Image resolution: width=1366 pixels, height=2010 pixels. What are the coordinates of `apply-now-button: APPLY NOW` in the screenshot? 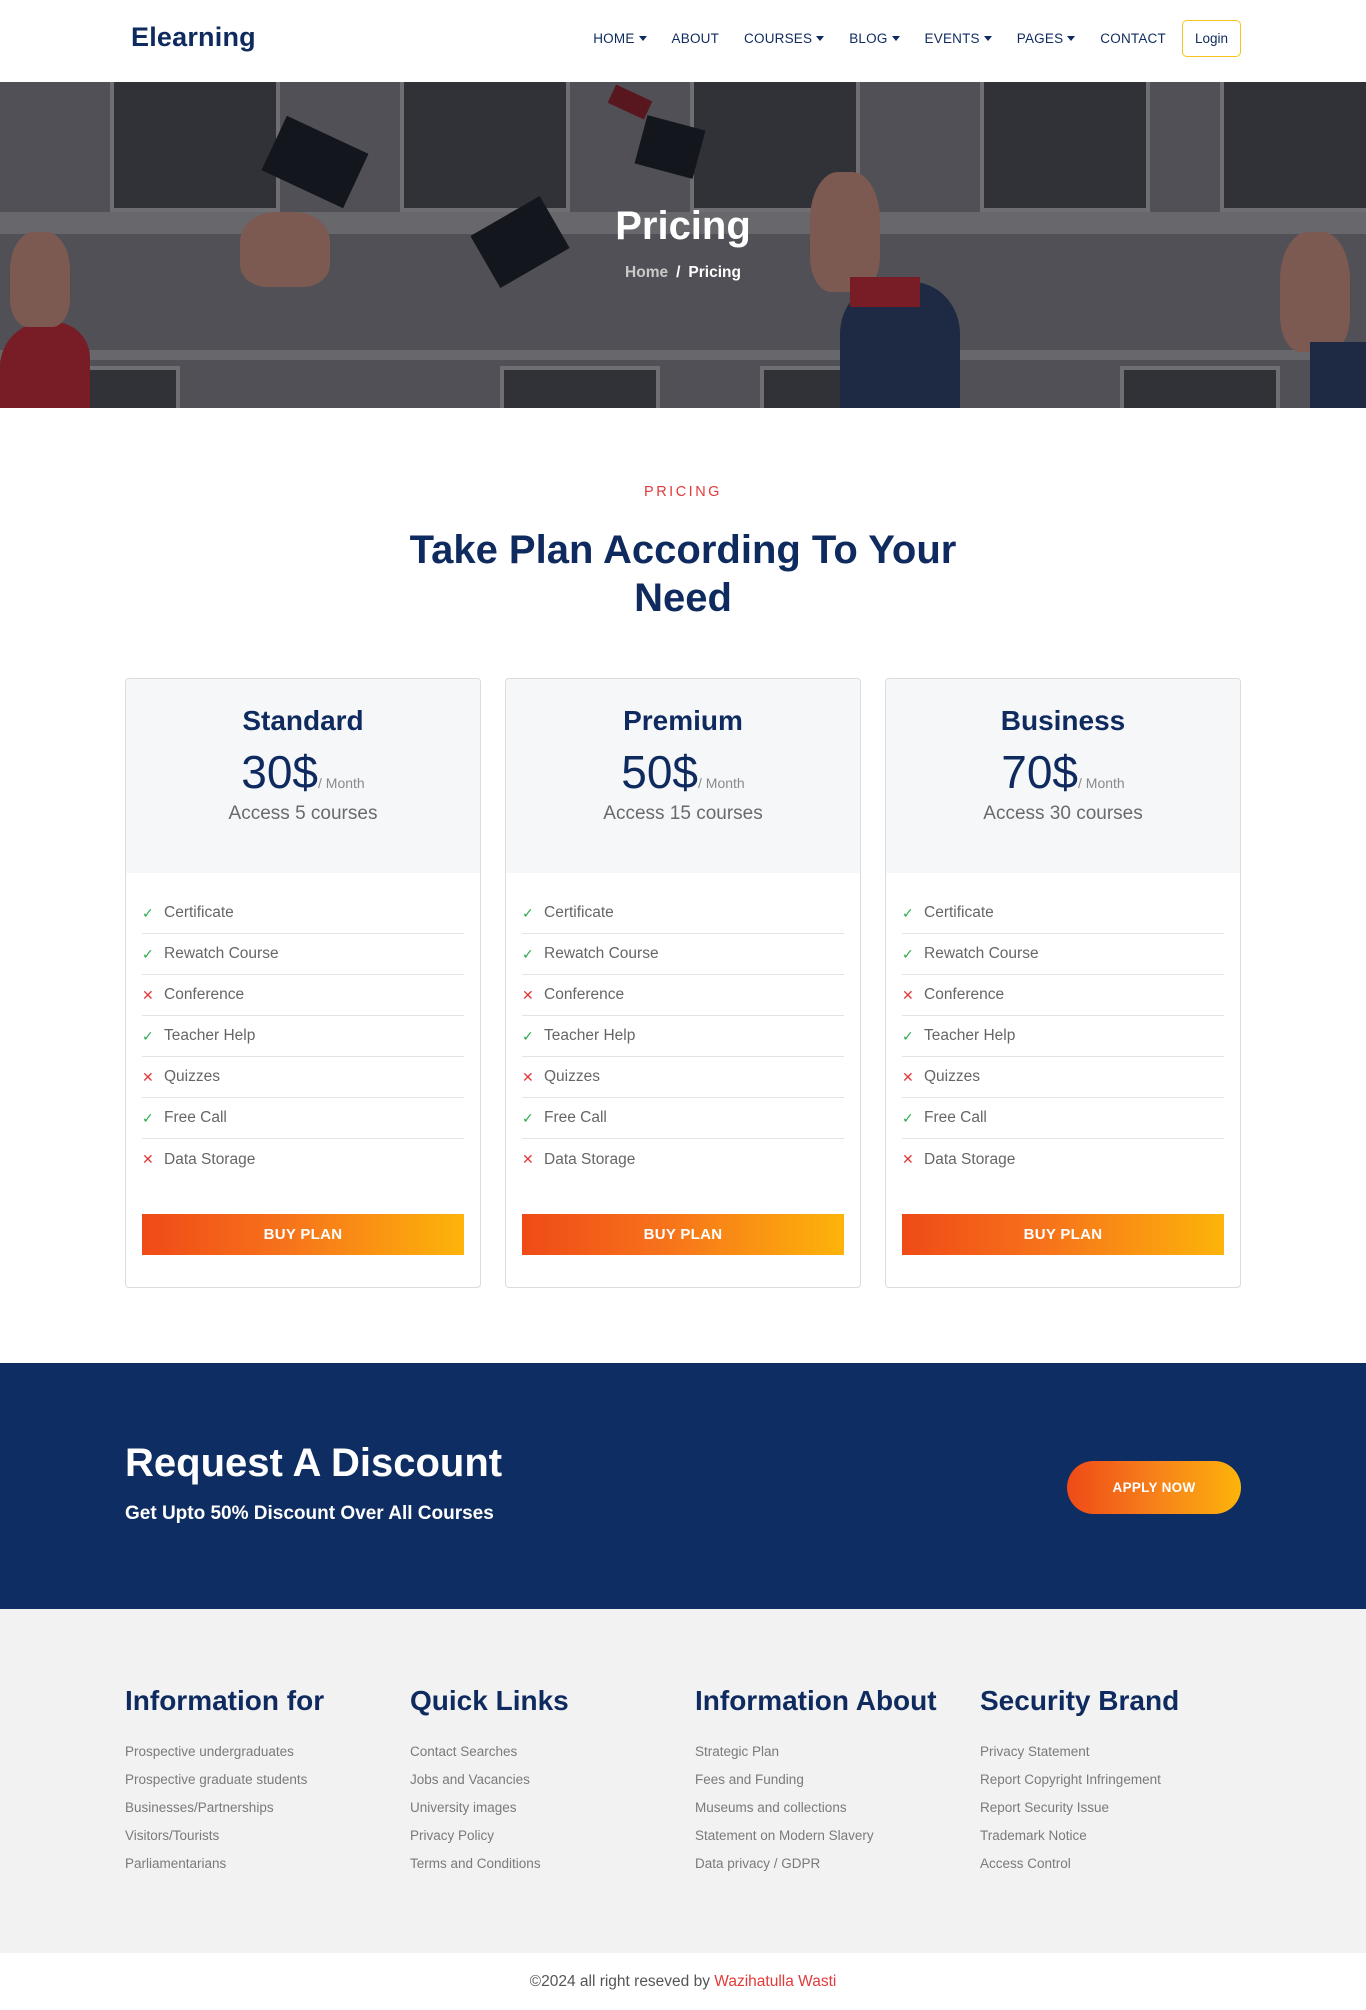 It's located at (1154, 1487).